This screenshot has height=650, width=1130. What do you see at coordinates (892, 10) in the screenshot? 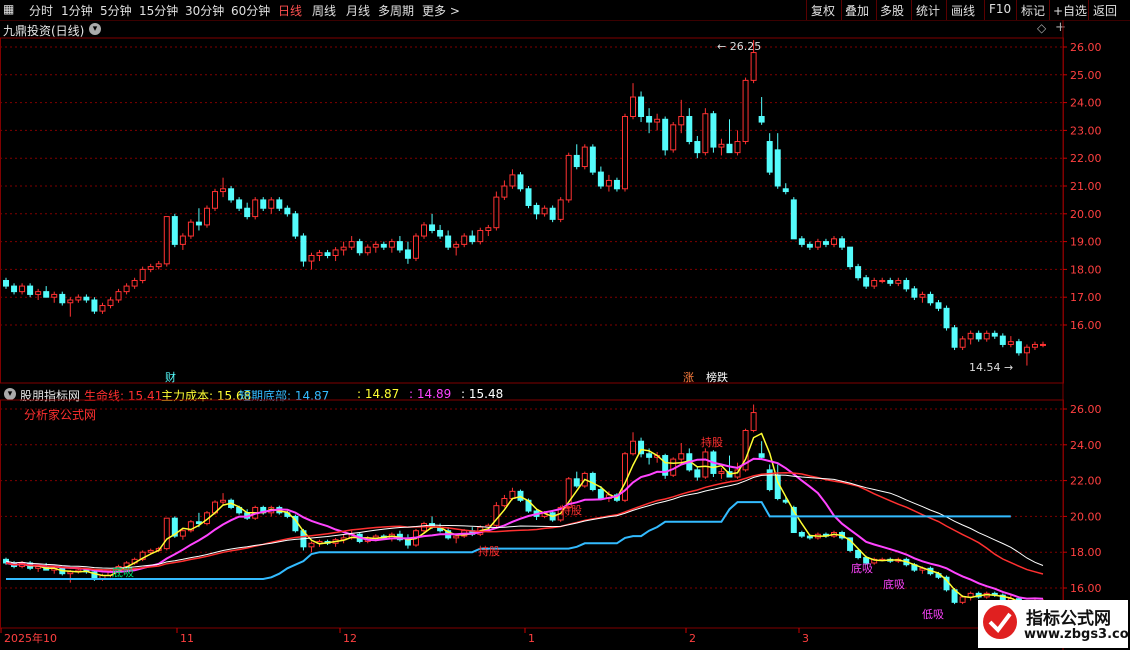
I see `action-button-2: 多股` at bounding box center [892, 10].